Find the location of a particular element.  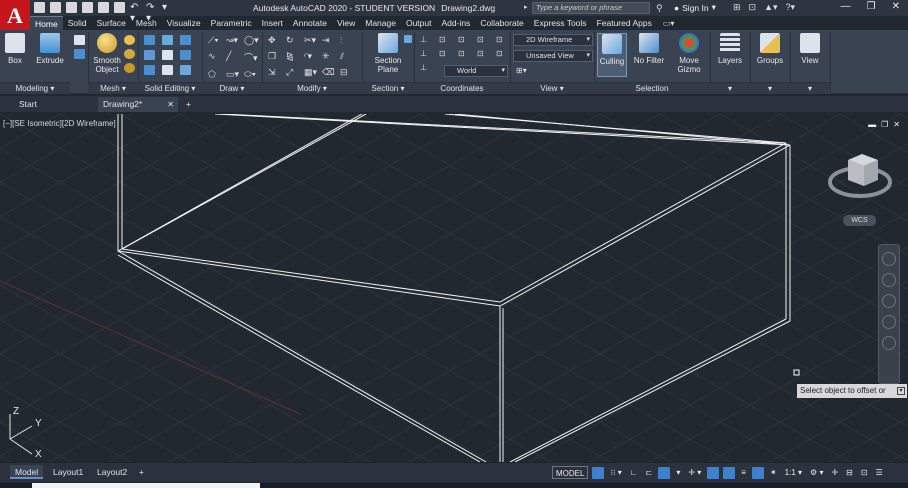

rectangle-icon: ▭▾ is located at coordinates (233, 74).